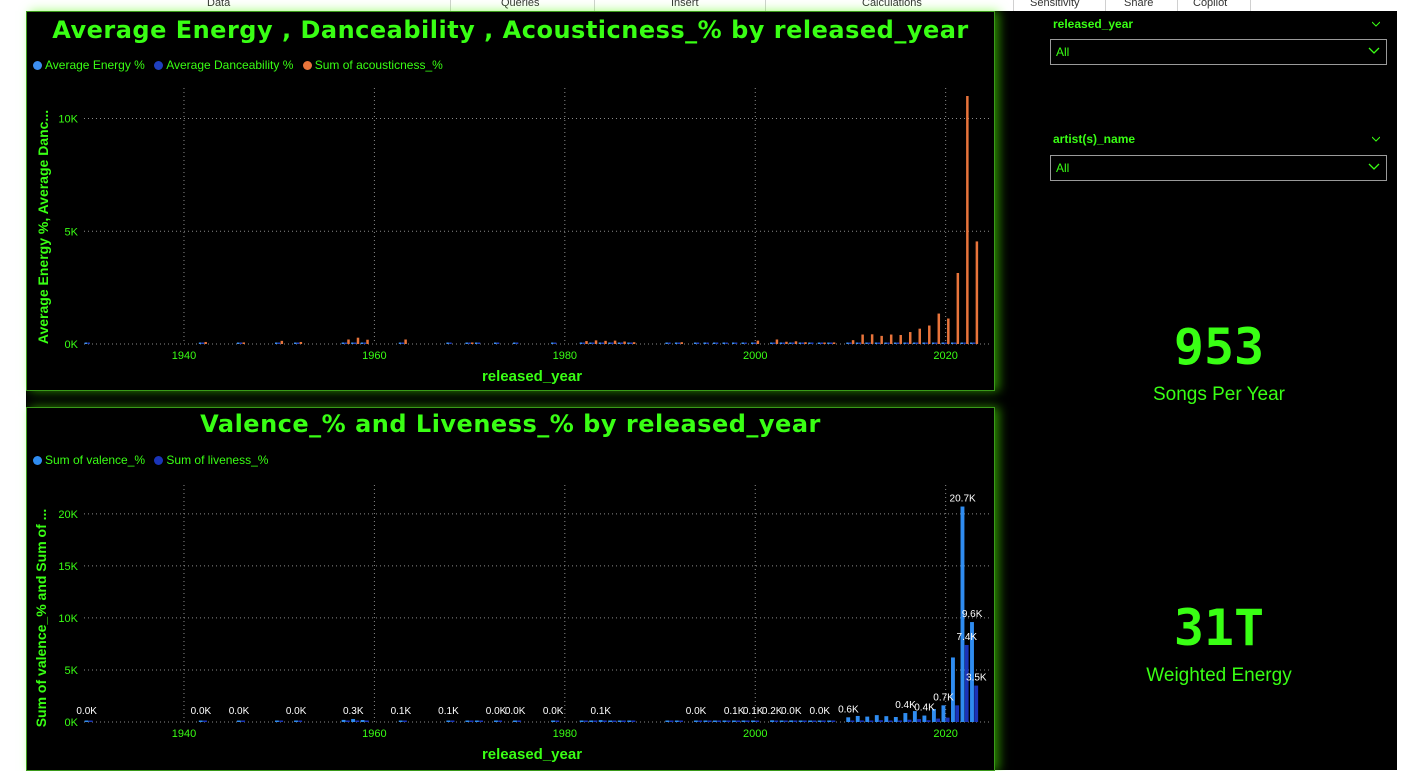  Describe the element at coordinates (353, 711) in the screenshot. I see `data-label: 0.3K` at that location.